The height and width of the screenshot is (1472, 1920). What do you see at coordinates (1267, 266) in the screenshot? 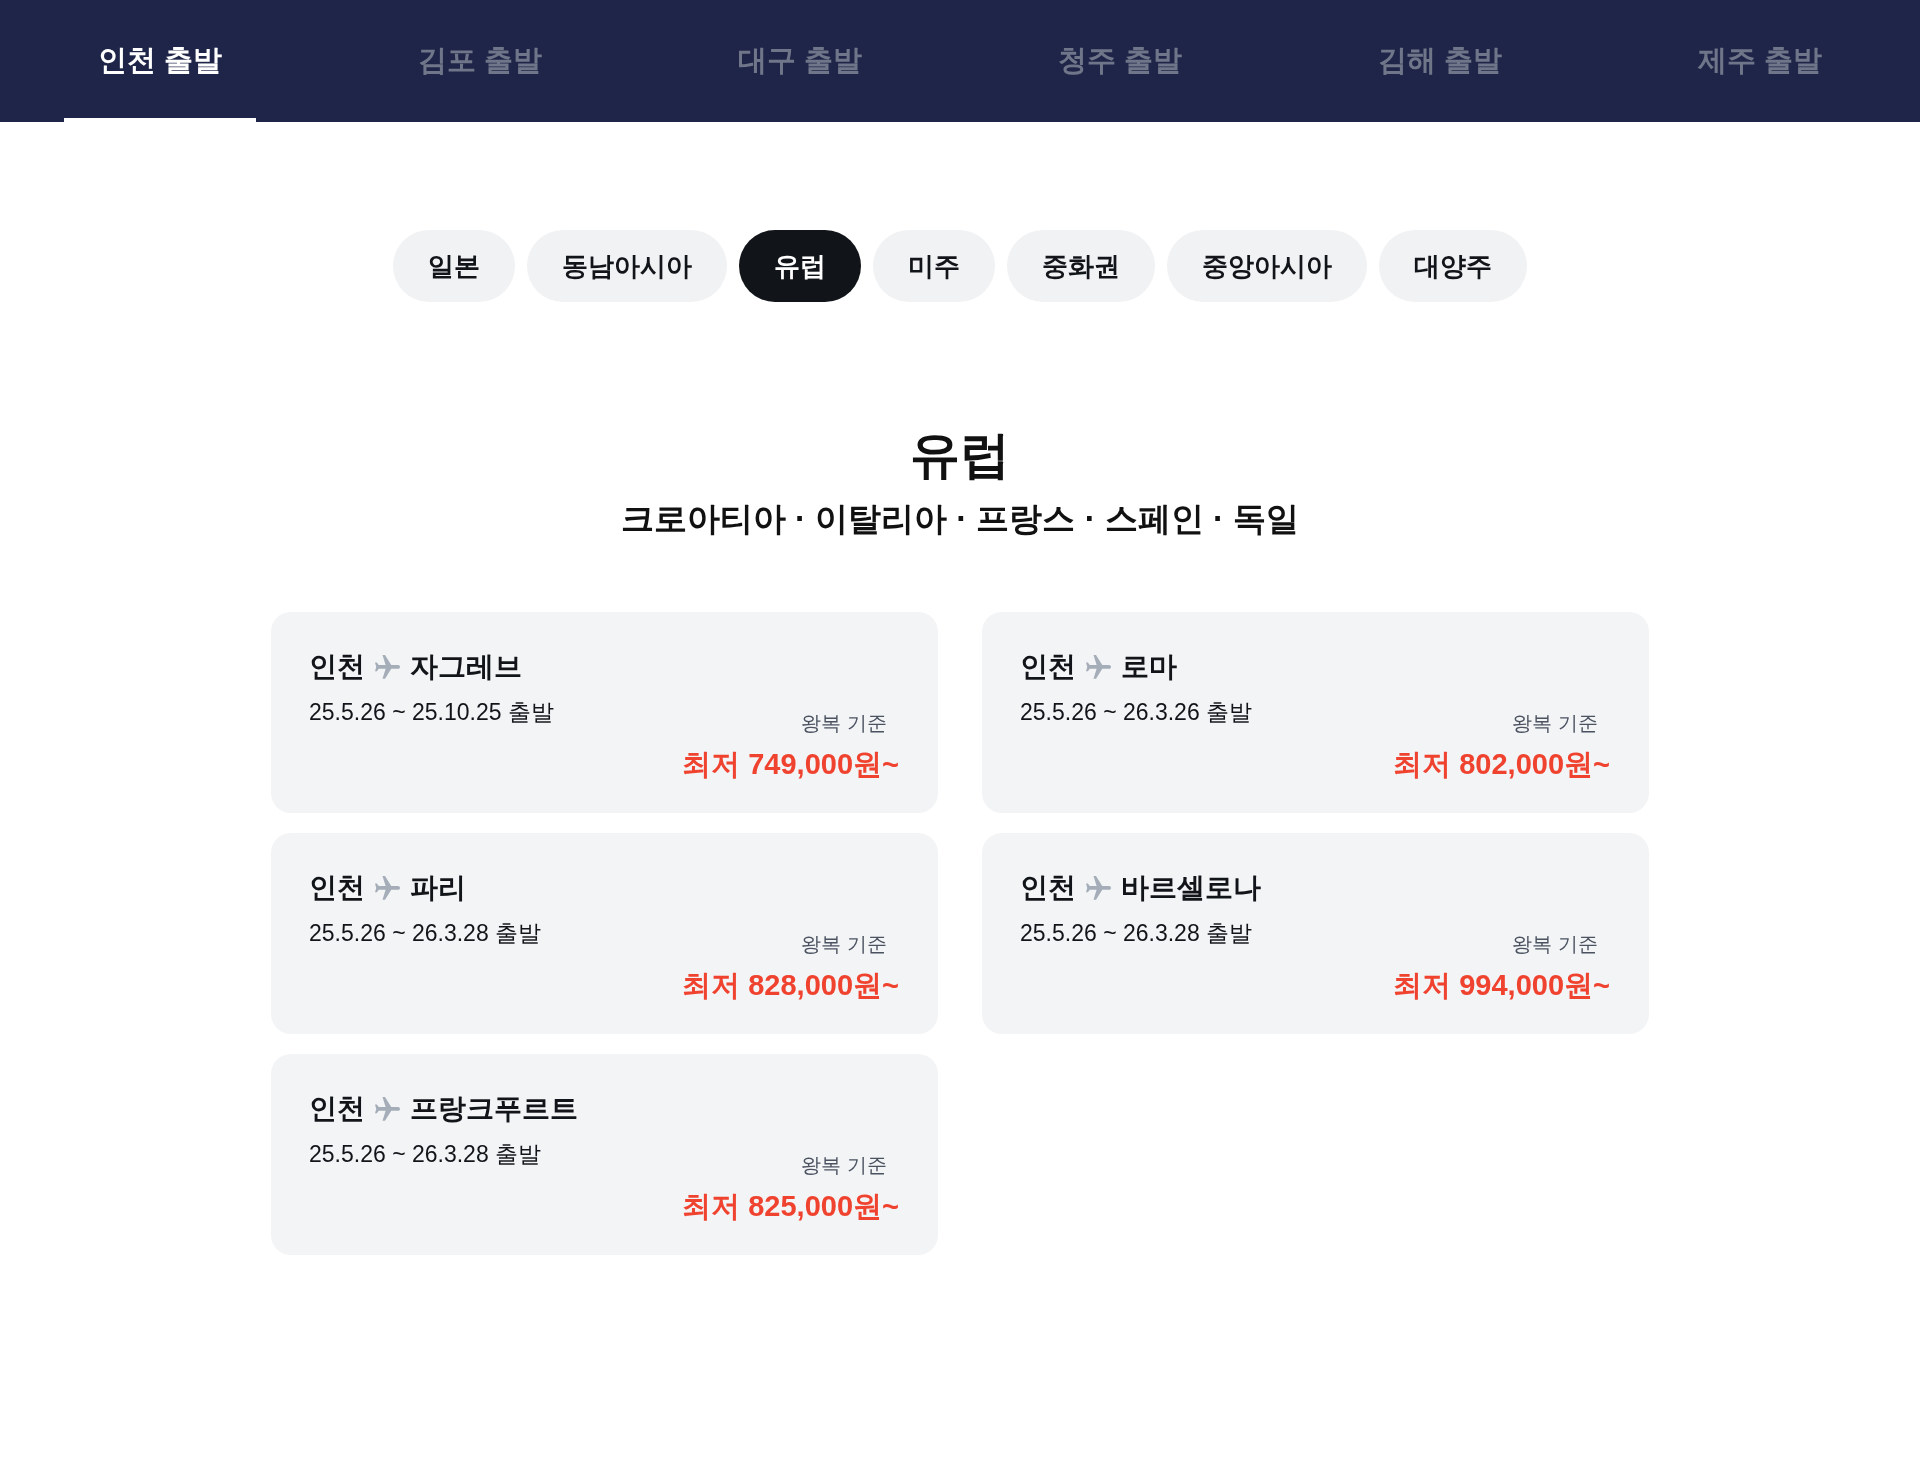
I see `region-filter-chip: 중앙아시아` at bounding box center [1267, 266].